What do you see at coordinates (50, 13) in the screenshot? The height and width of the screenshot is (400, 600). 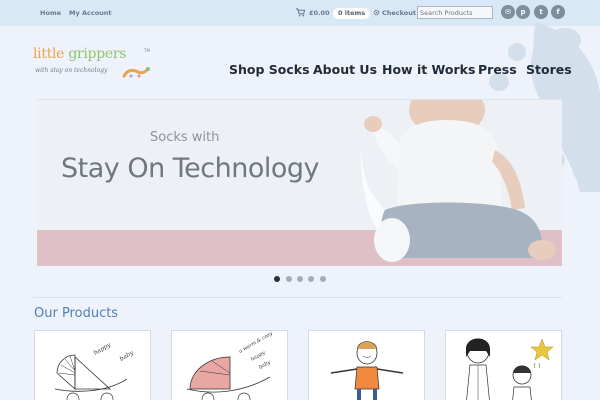 I see `home-link: Home` at bounding box center [50, 13].